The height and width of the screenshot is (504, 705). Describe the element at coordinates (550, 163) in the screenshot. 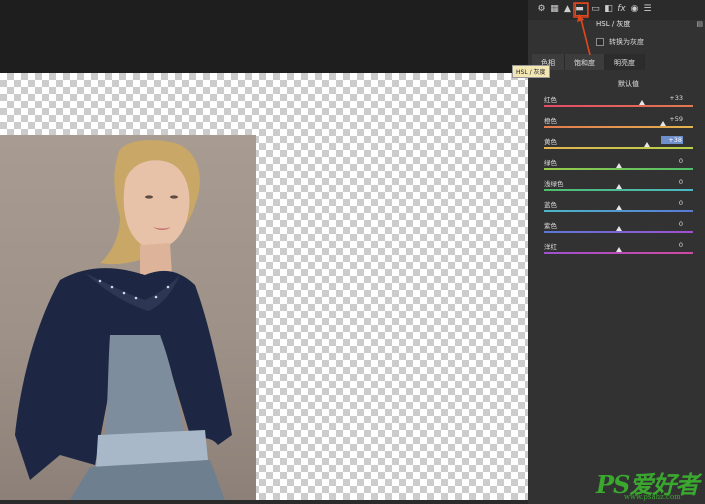

I see `slider-label: 绿色` at that location.